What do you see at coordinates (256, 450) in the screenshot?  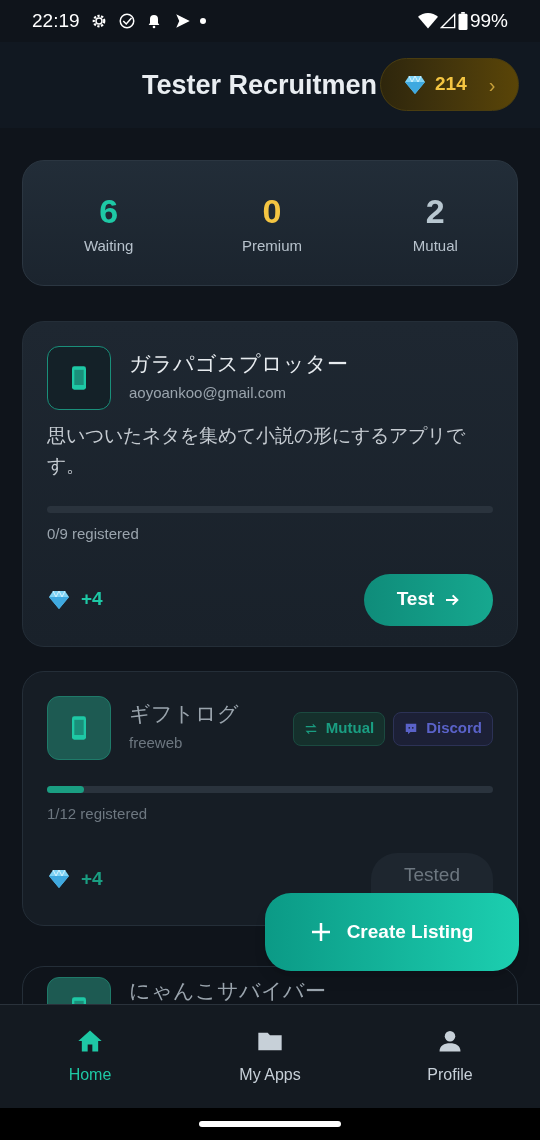 I see `app-description: 思いついたネタを集めて小説の形にするアプリです。` at bounding box center [256, 450].